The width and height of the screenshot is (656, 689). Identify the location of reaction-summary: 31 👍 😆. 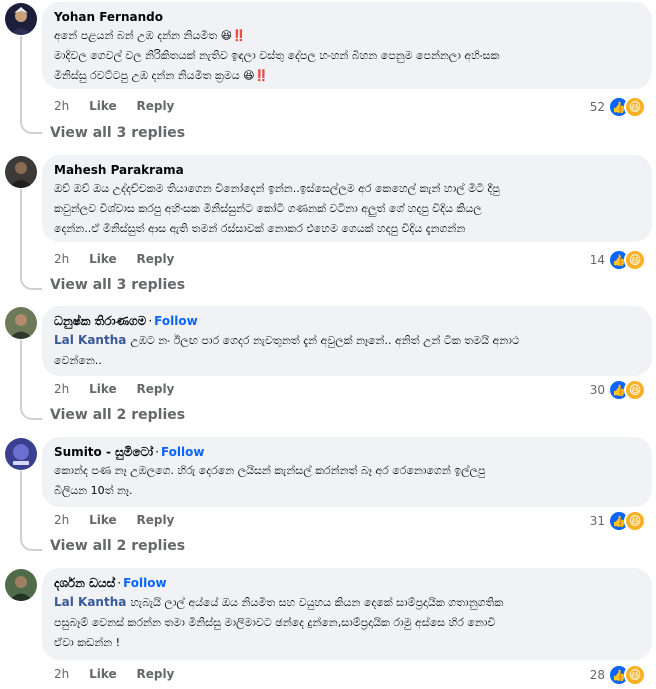
(618, 521).